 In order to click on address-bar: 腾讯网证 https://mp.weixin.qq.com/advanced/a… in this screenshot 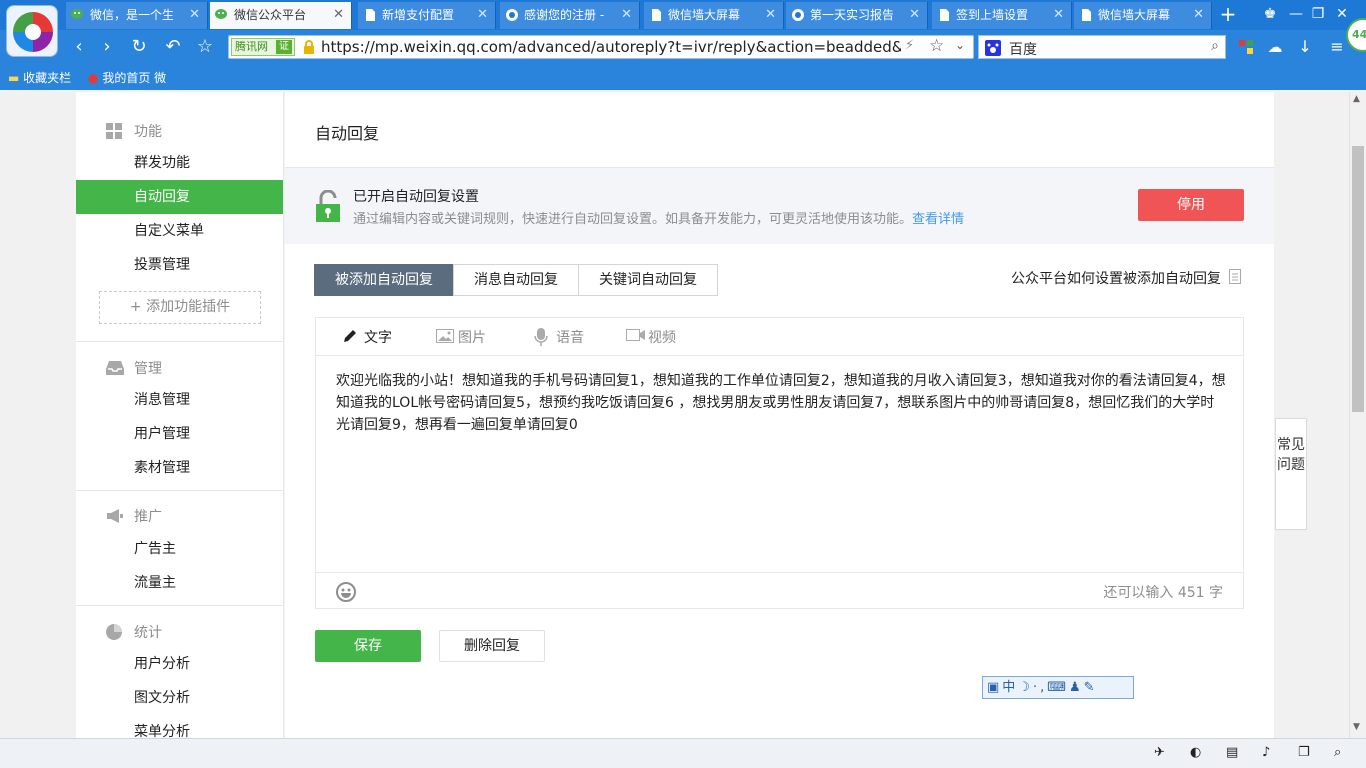, I will do `click(601, 47)`.